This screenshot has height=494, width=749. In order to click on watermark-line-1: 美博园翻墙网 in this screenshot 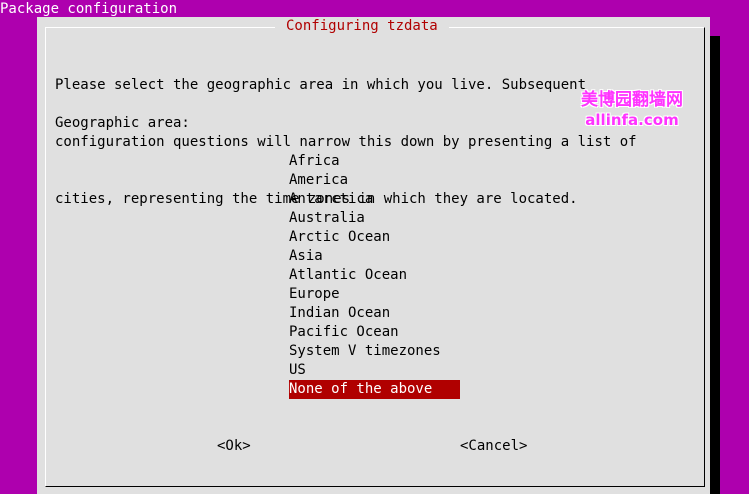, I will do `click(632, 100)`.